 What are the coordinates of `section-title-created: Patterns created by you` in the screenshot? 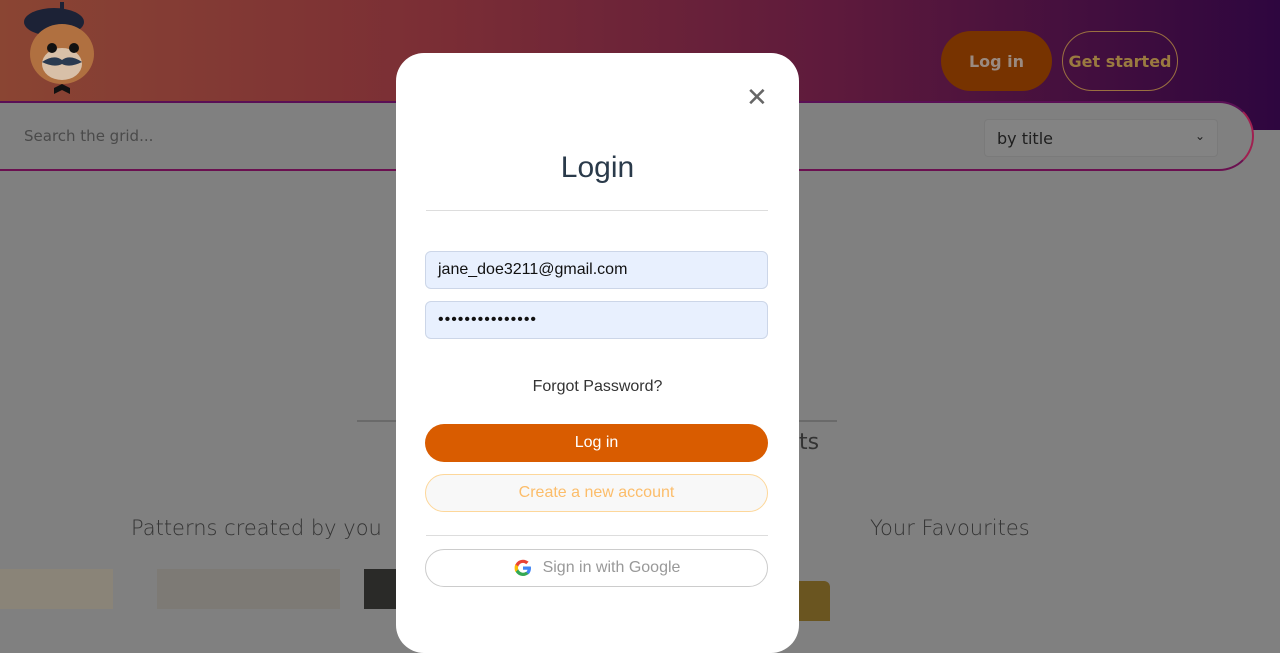 It's located at (256, 528).